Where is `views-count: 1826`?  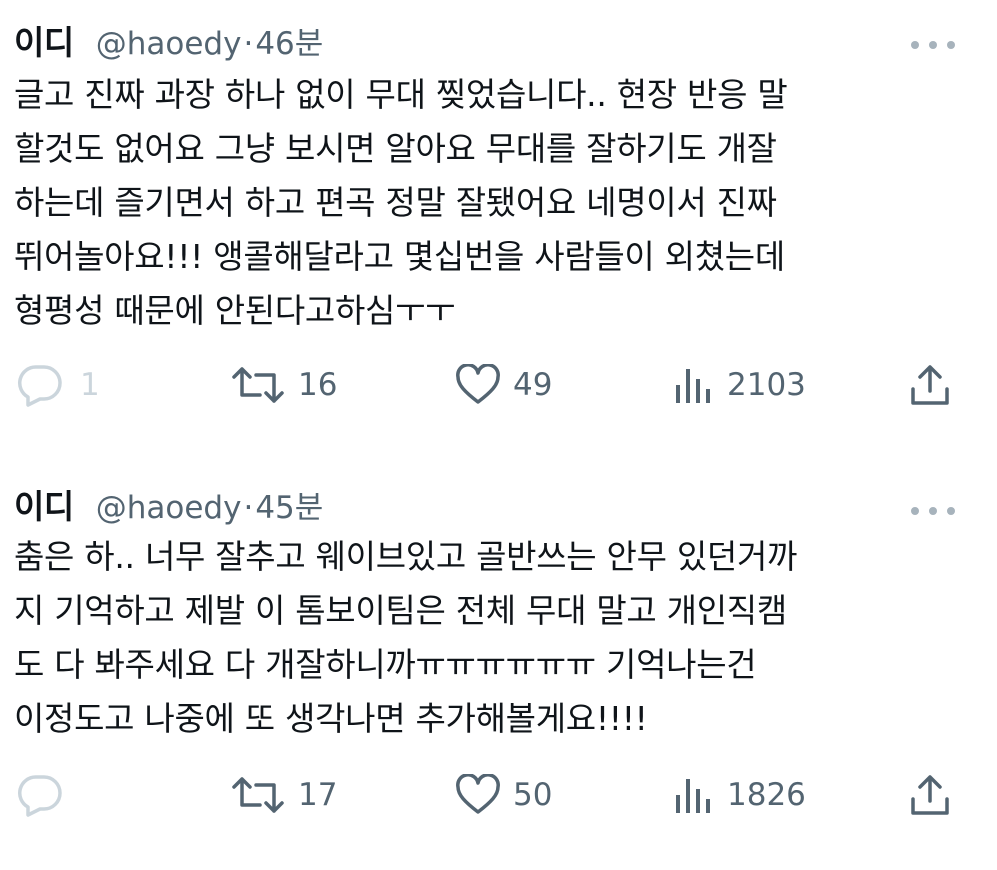
views-count: 1826 is located at coordinates (766, 795).